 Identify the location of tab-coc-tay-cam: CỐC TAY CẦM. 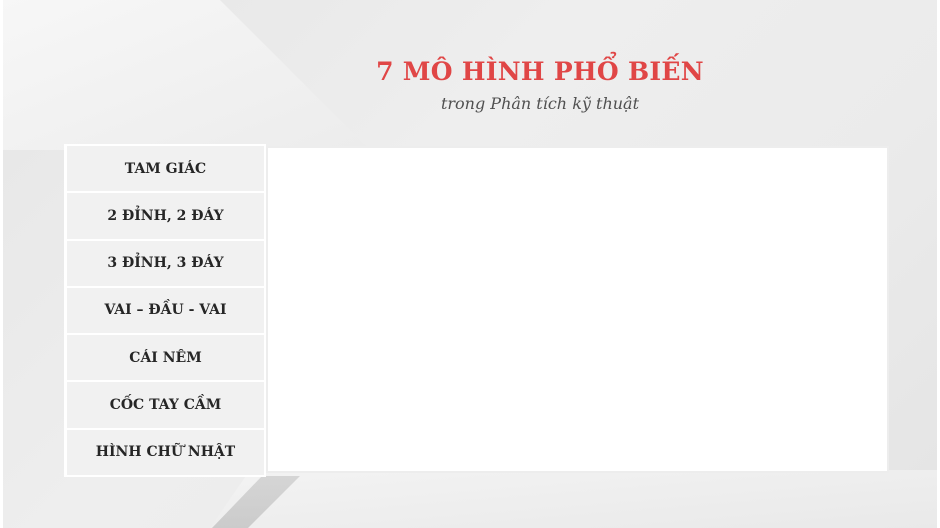
(165, 405).